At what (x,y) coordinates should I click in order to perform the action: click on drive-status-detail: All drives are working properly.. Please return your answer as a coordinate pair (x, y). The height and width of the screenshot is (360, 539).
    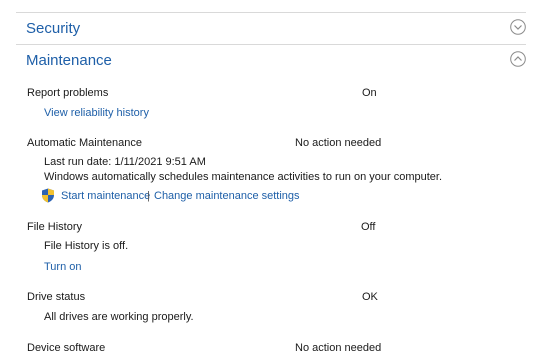
    Looking at the image, I should click on (119, 317).